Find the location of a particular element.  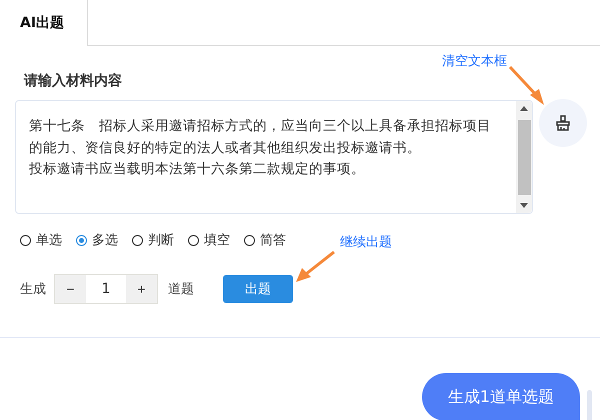

clear-button is located at coordinates (563, 123).